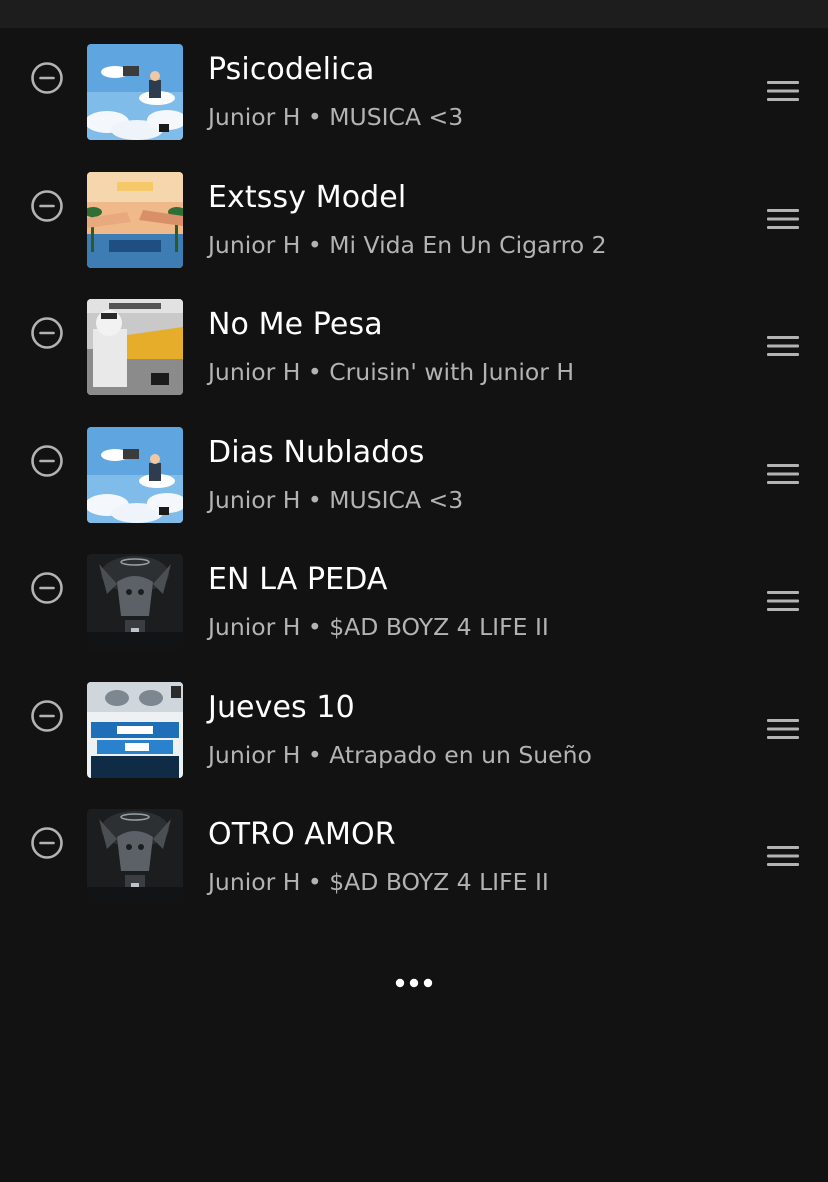 The width and height of the screenshot is (828, 1182). What do you see at coordinates (316, 452) in the screenshot?
I see `track-title: Dias Nublados` at bounding box center [316, 452].